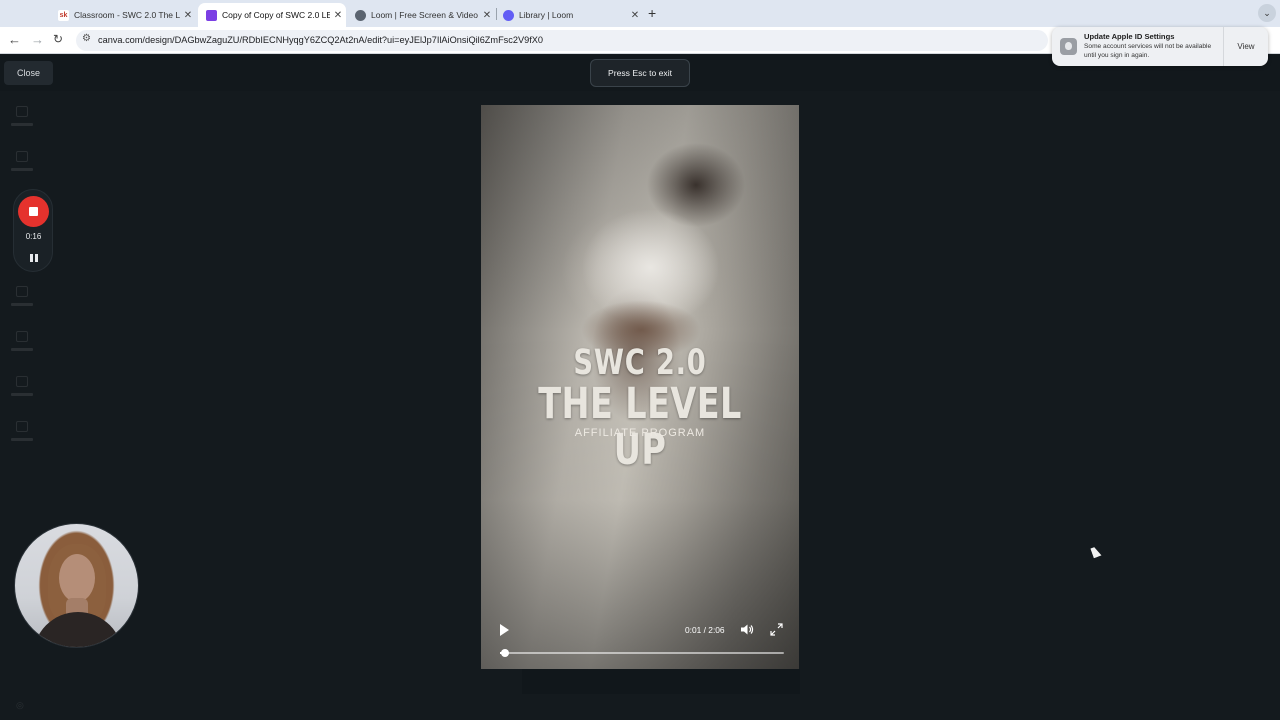 The image size is (1280, 720). What do you see at coordinates (640, 433) in the screenshot?
I see `video-subtitle: AFFILIATE PROGRAM` at bounding box center [640, 433].